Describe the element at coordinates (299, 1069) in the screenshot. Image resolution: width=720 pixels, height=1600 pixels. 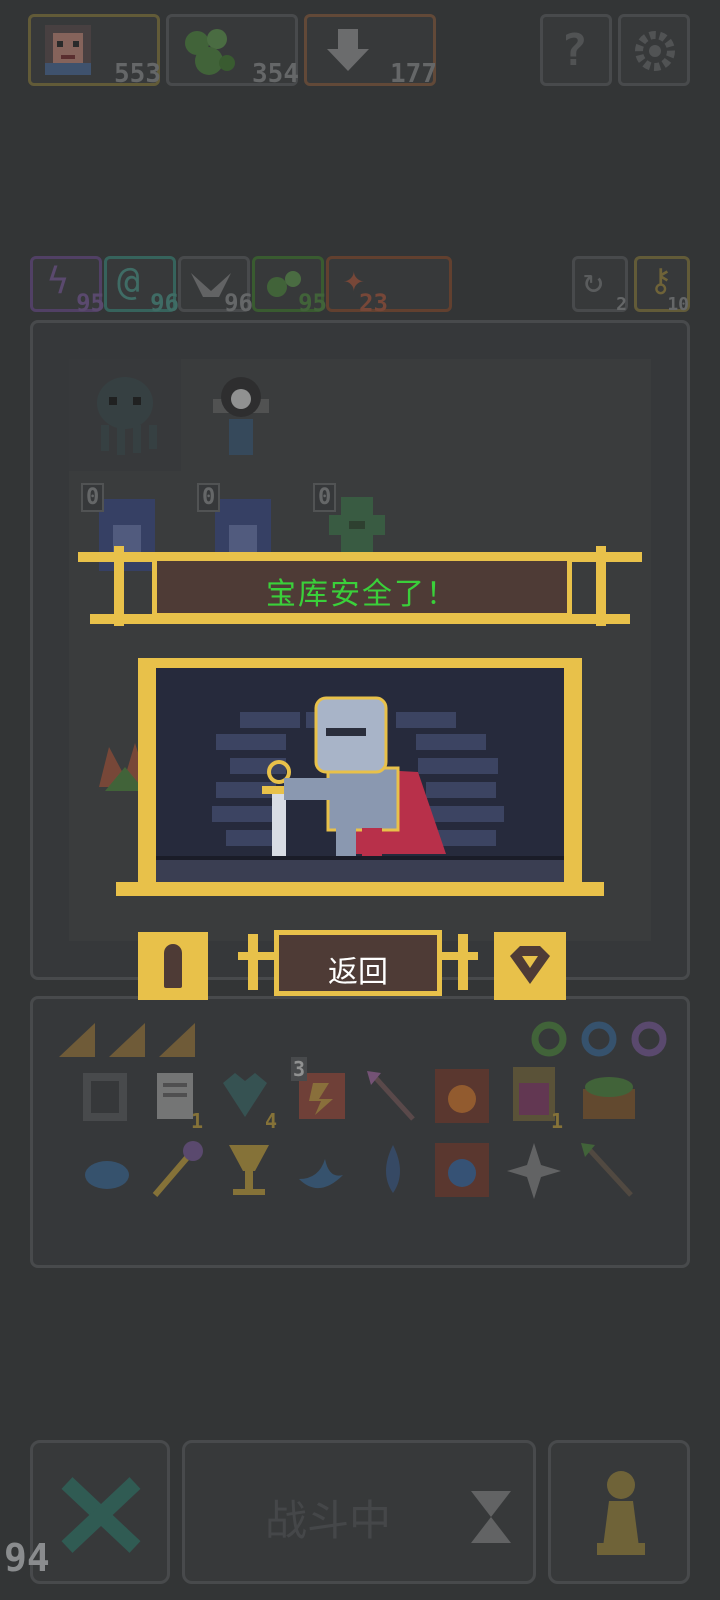
I see `item-count: 3` at that location.